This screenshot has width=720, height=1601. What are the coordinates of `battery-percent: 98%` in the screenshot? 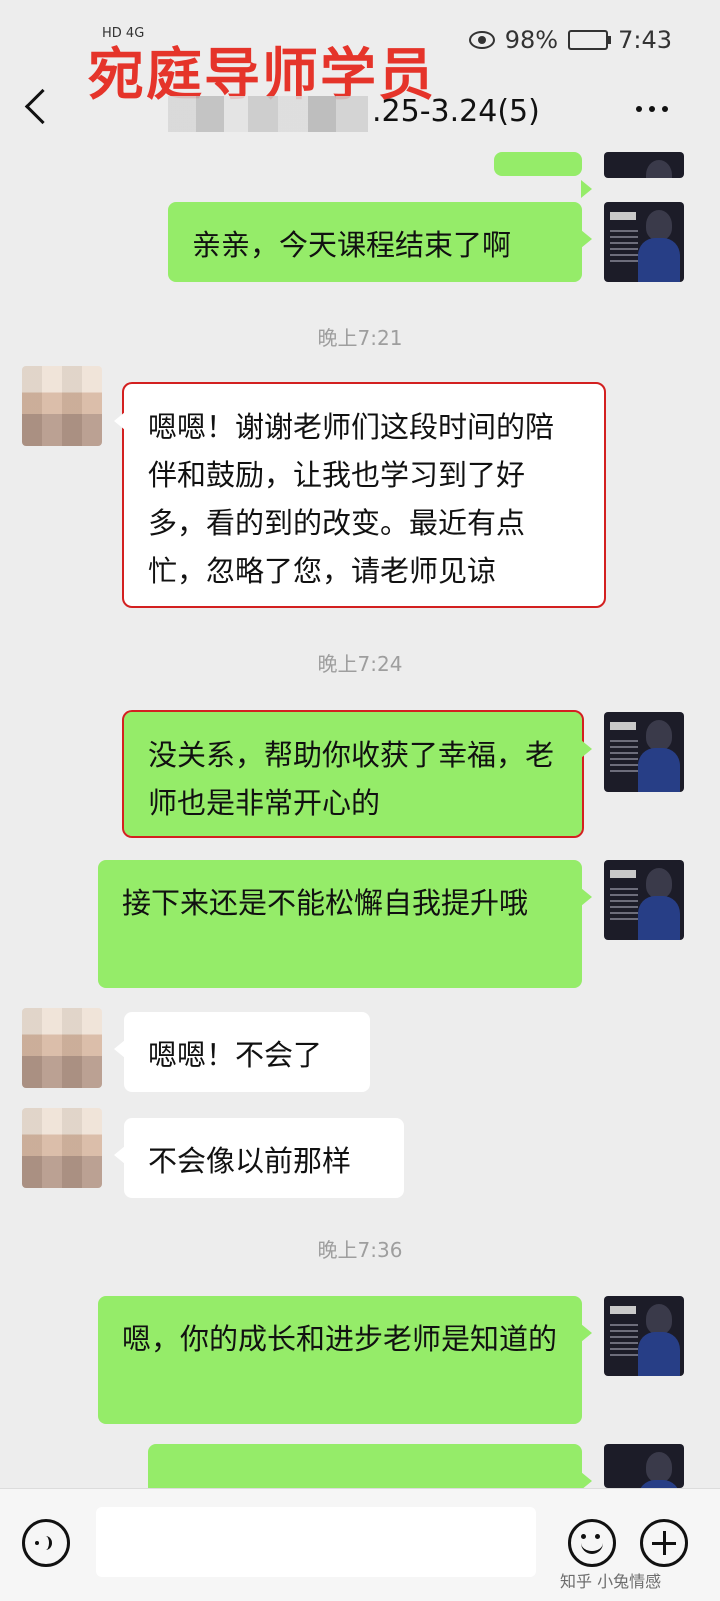 It's located at (531, 40).